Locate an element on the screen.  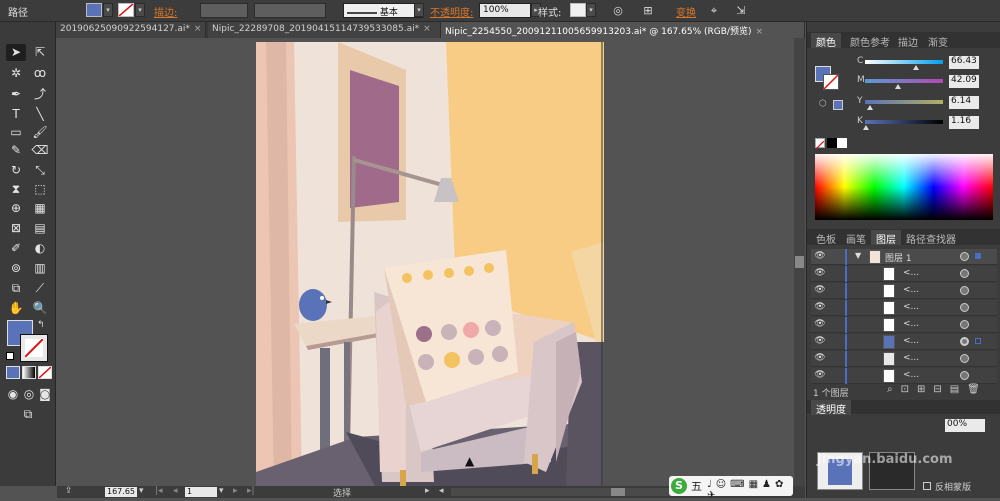
cyan-thumb is located at coordinates (916, 67).